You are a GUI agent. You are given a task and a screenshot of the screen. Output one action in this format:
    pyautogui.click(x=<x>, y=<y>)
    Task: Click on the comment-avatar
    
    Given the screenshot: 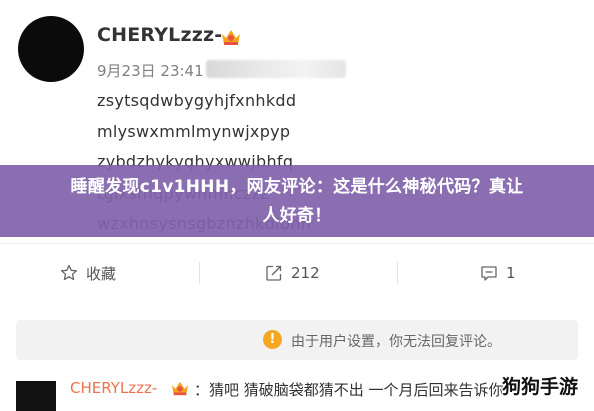 What is the action you would take?
    pyautogui.click(x=36, y=396)
    